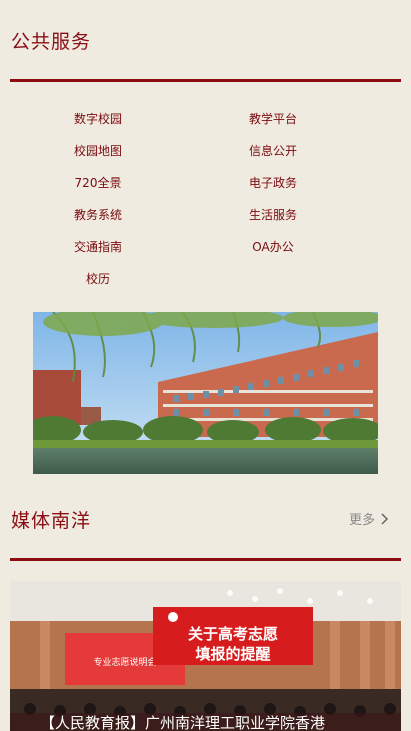  Describe the element at coordinates (98, 183) in the screenshot. I see `link-720-panorama: 720全景` at that location.